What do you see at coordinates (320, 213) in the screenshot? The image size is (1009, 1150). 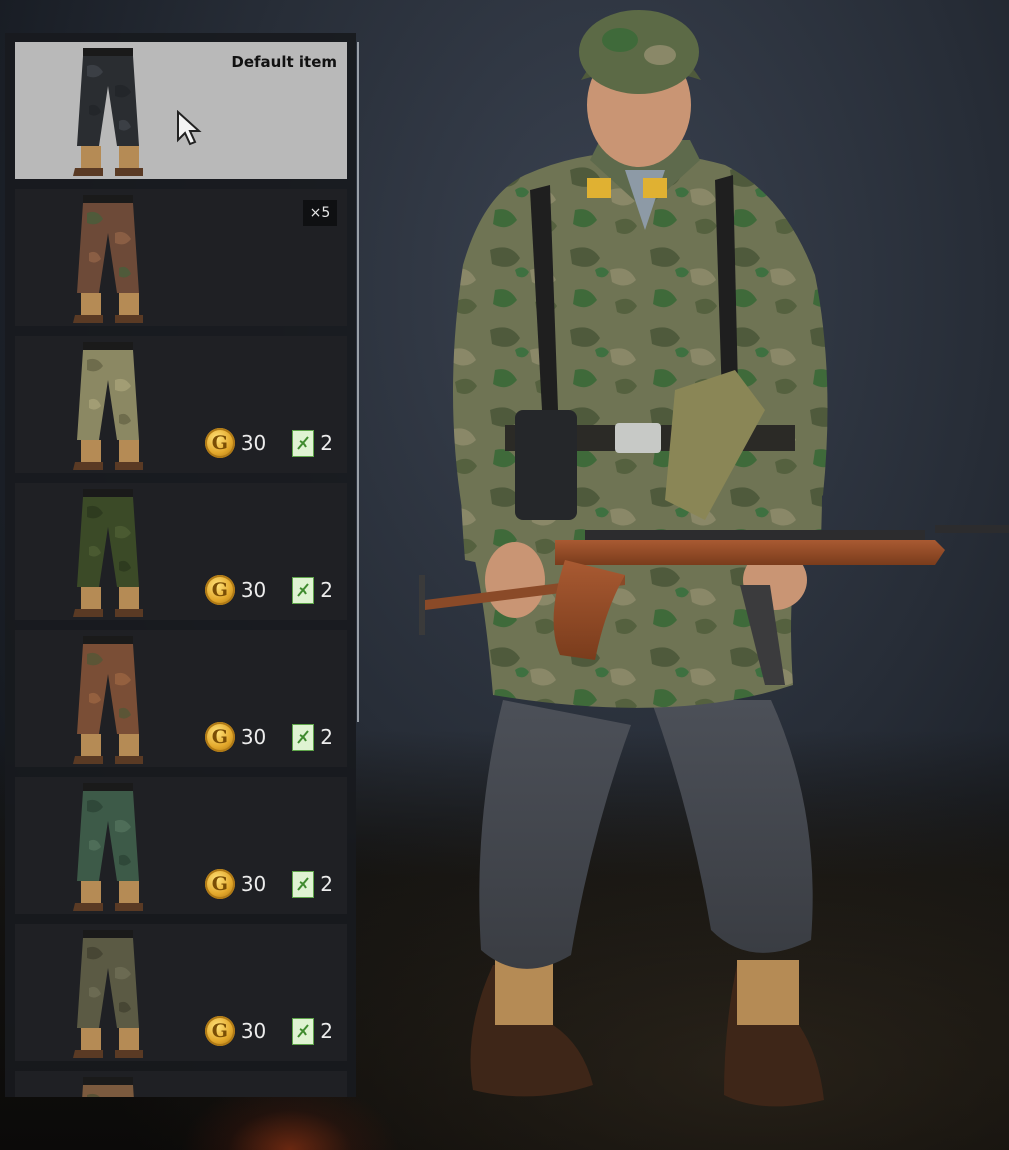 I see `count-badge: ×5` at bounding box center [320, 213].